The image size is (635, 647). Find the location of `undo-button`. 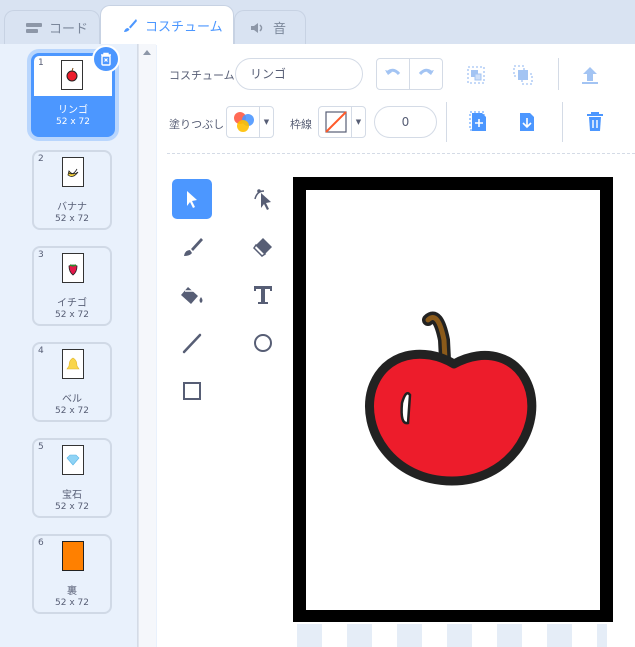

undo-button is located at coordinates (393, 74).